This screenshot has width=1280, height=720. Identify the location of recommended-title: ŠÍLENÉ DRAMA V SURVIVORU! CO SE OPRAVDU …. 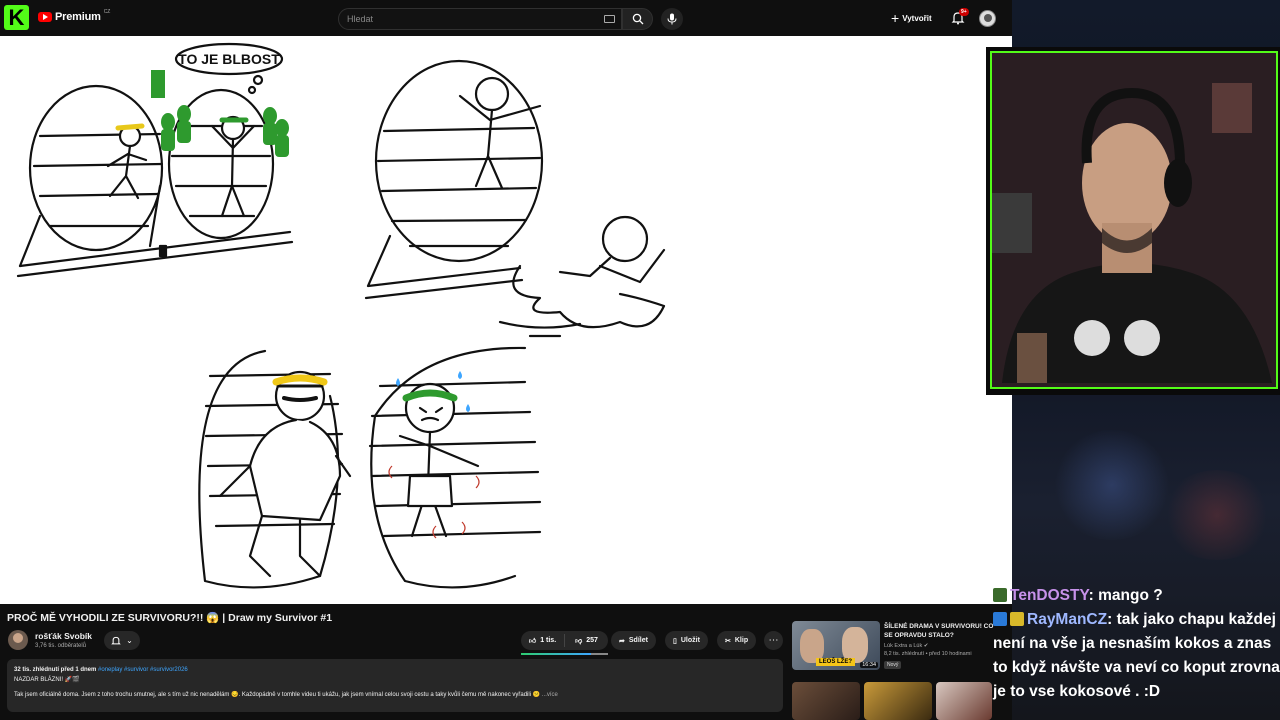
(940, 631).